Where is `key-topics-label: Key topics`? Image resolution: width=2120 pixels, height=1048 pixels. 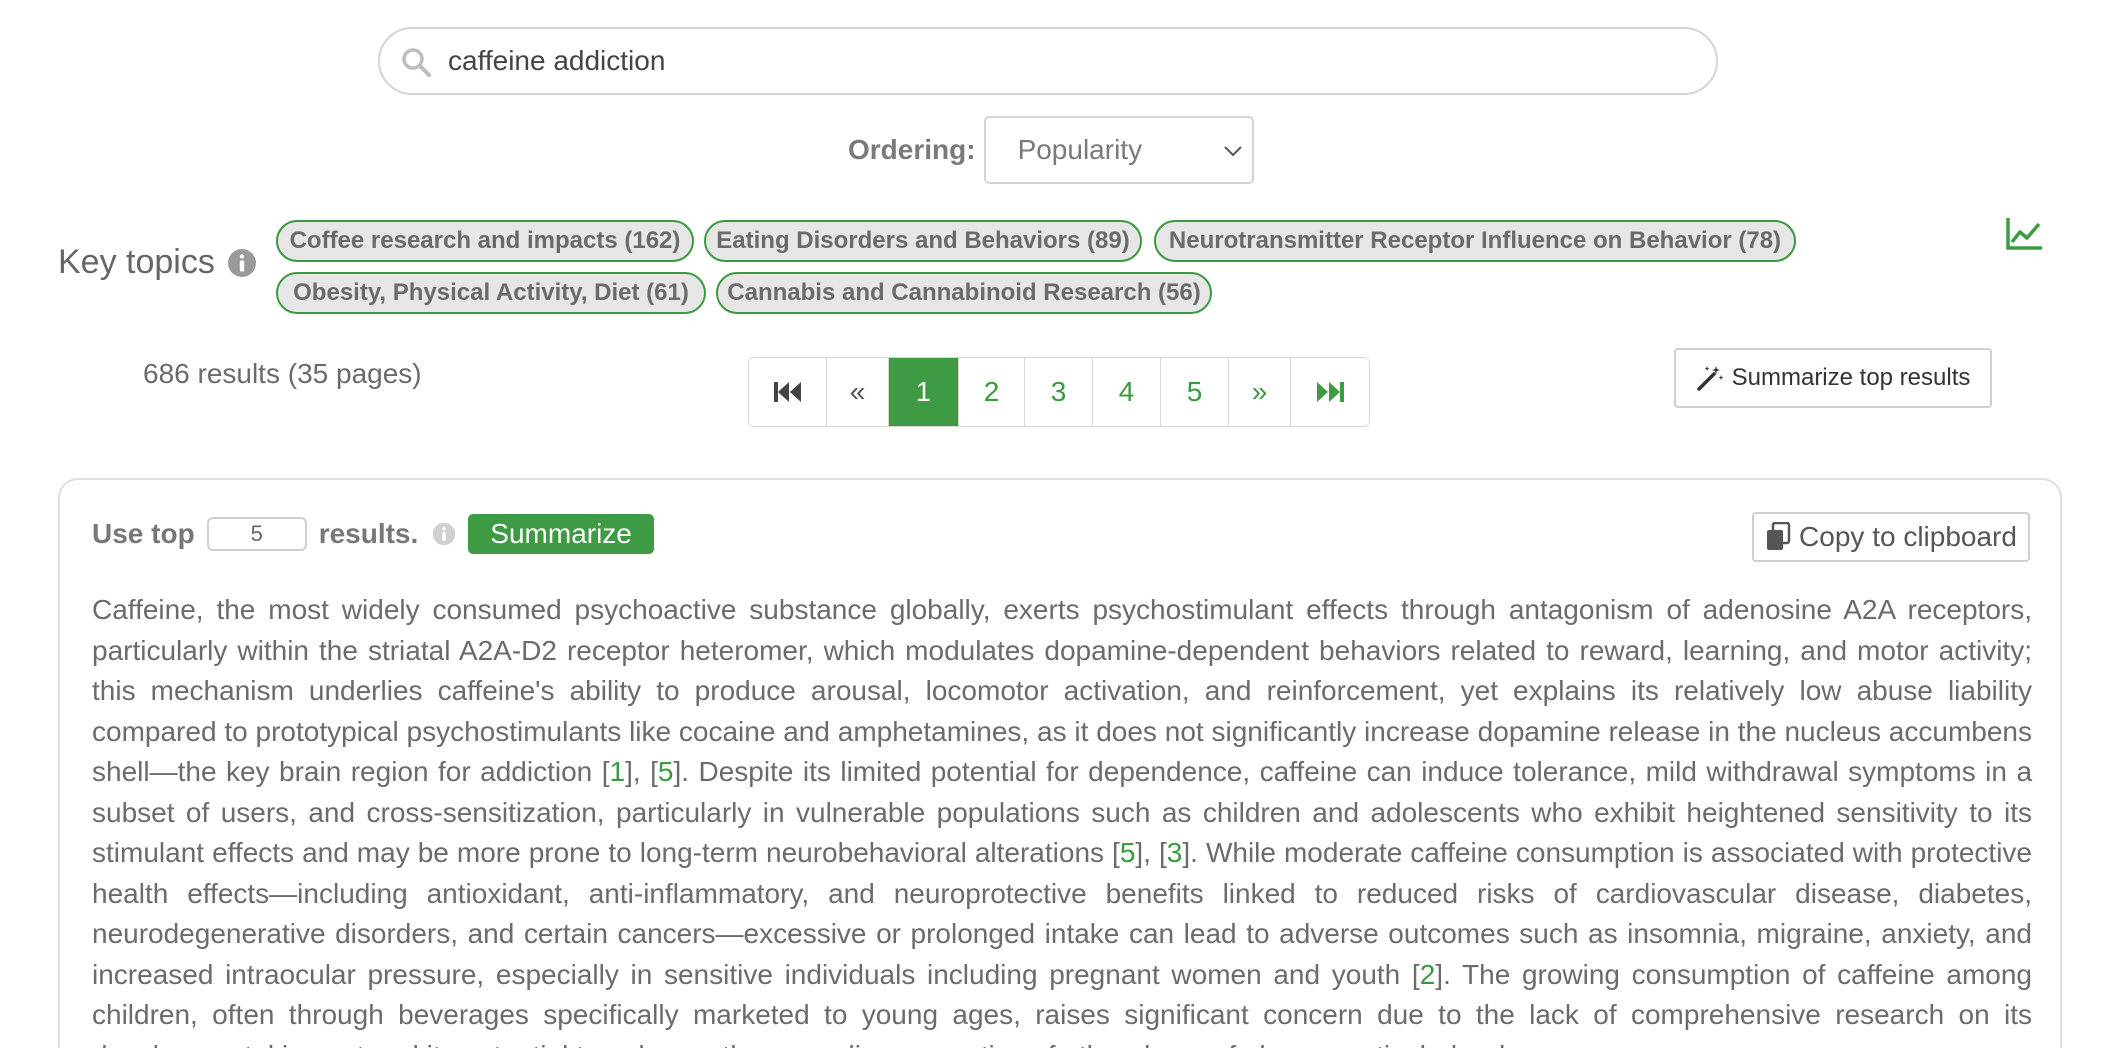 key-topics-label: Key topics is located at coordinates (157, 262).